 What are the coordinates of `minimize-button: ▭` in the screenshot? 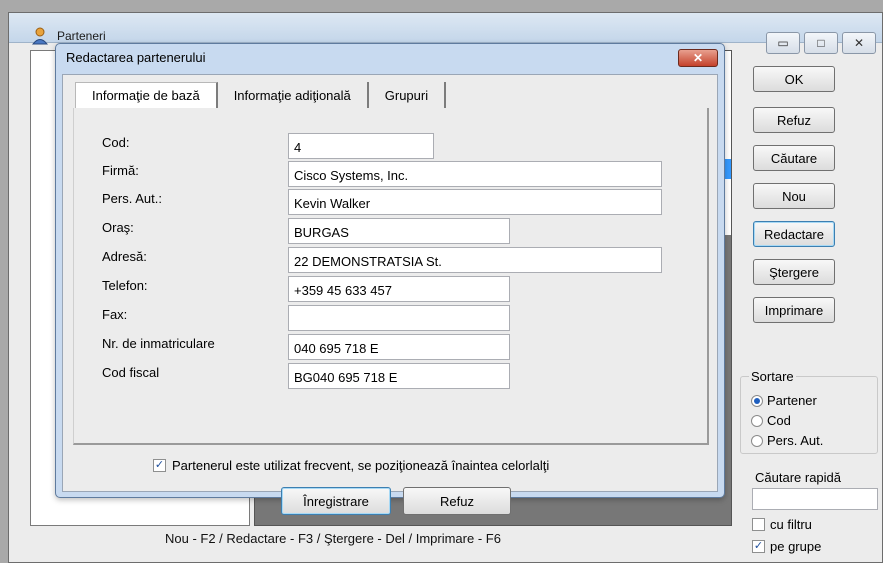 It's located at (783, 43).